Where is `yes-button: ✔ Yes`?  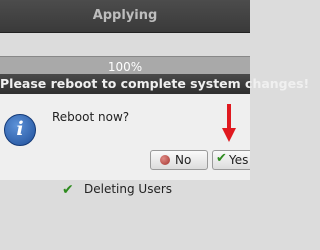 yes-button: ✔ Yes is located at coordinates (231, 160).